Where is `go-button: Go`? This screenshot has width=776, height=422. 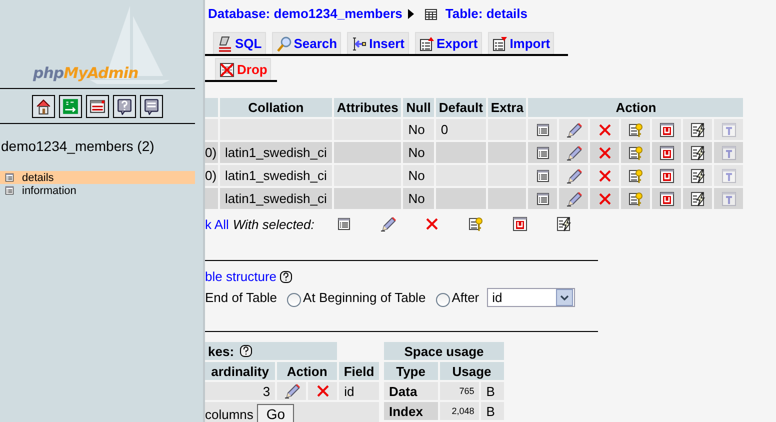 go-button: Go is located at coordinates (275, 413).